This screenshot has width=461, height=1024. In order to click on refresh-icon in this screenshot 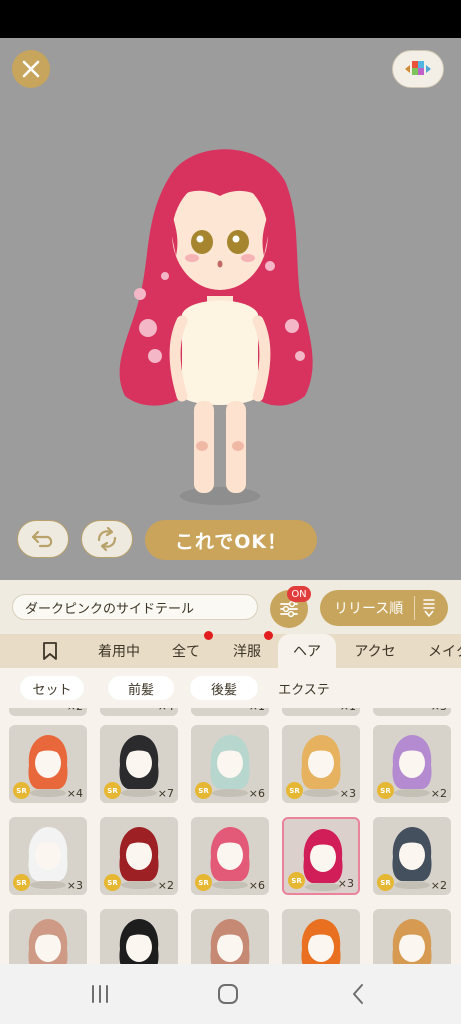, I will do `click(107, 539)`.